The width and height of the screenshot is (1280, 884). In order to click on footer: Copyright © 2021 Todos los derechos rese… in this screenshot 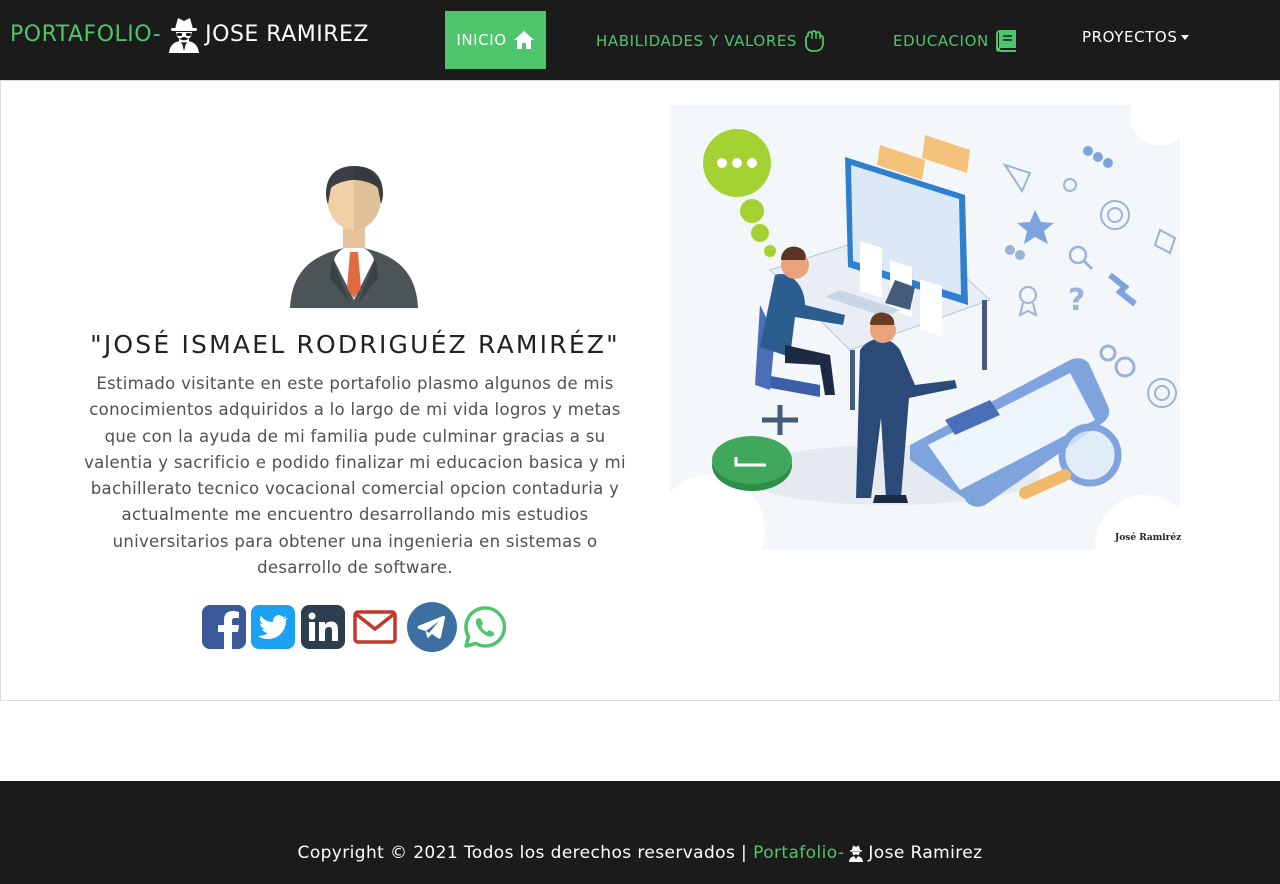, I will do `click(640, 832)`.